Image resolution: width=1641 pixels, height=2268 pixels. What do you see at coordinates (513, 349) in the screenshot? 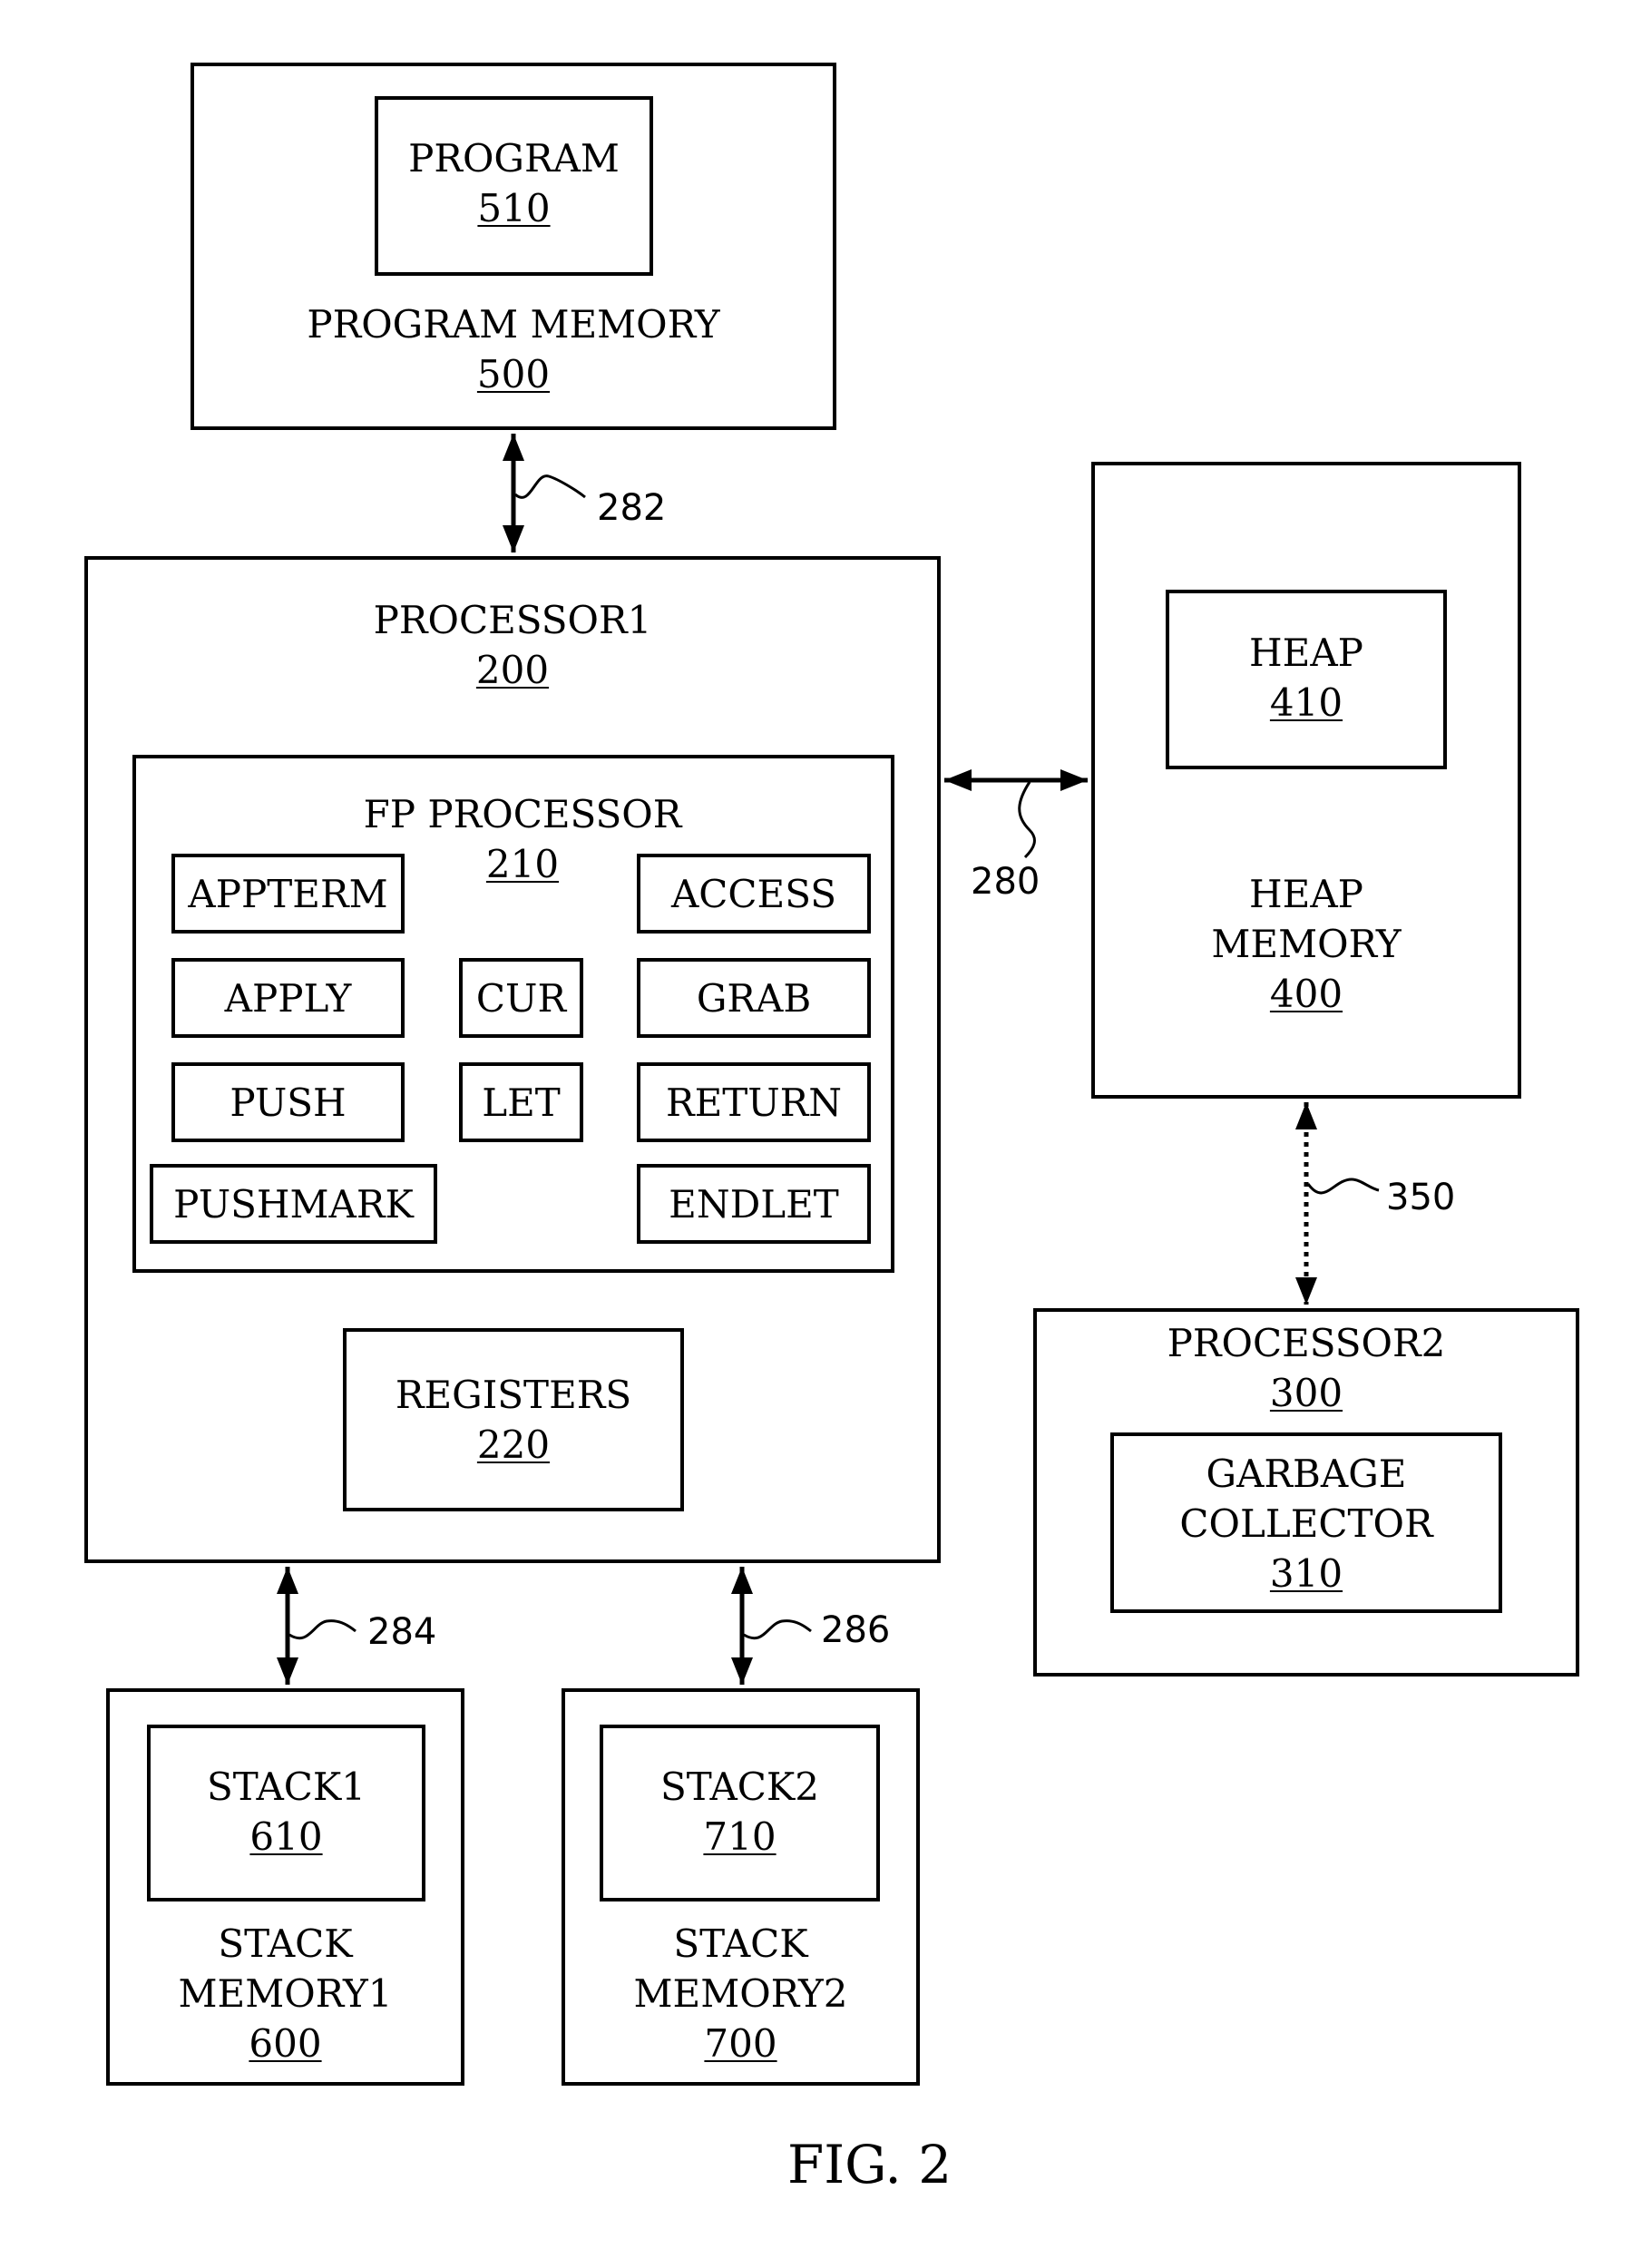
I see `program-memory-label: PROGRAM MEMORY 500` at bounding box center [513, 349].